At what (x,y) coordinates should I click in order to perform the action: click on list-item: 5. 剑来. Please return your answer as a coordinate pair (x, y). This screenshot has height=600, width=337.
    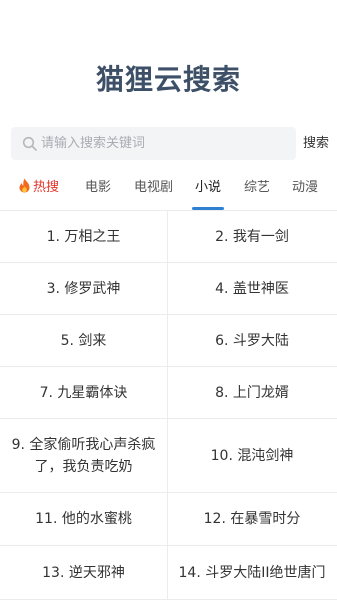
    Looking at the image, I should click on (84, 340).